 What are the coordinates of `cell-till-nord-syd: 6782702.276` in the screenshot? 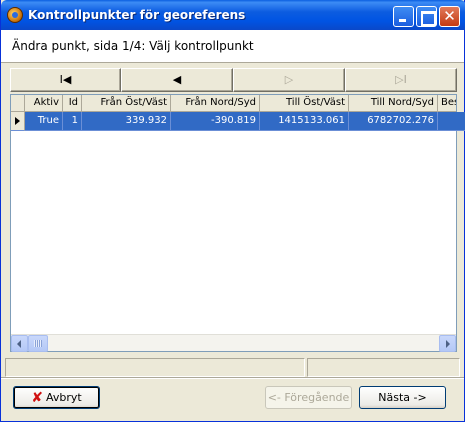 It's located at (393, 121).